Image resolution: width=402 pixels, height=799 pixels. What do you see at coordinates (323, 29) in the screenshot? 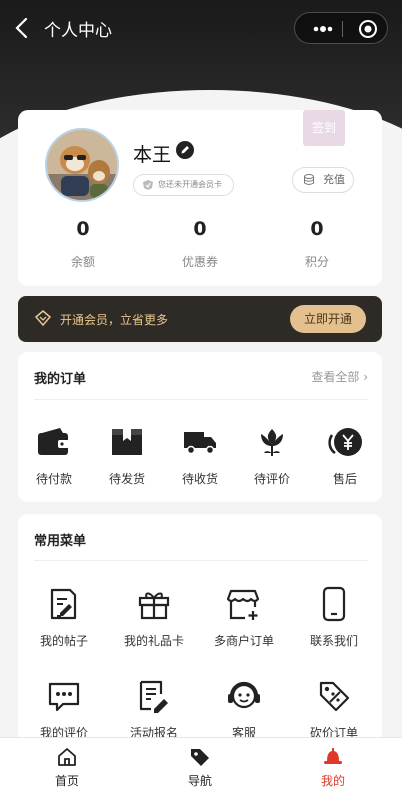
I see `more-dots-icon` at bounding box center [323, 29].